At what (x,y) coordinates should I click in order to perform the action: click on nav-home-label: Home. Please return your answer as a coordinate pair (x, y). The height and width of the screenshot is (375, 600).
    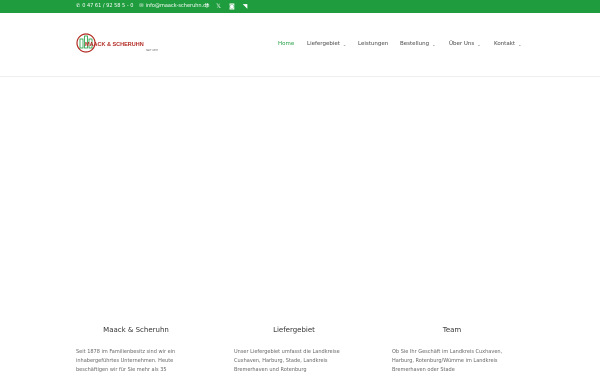
    Looking at the image, I should click on (286, 44).